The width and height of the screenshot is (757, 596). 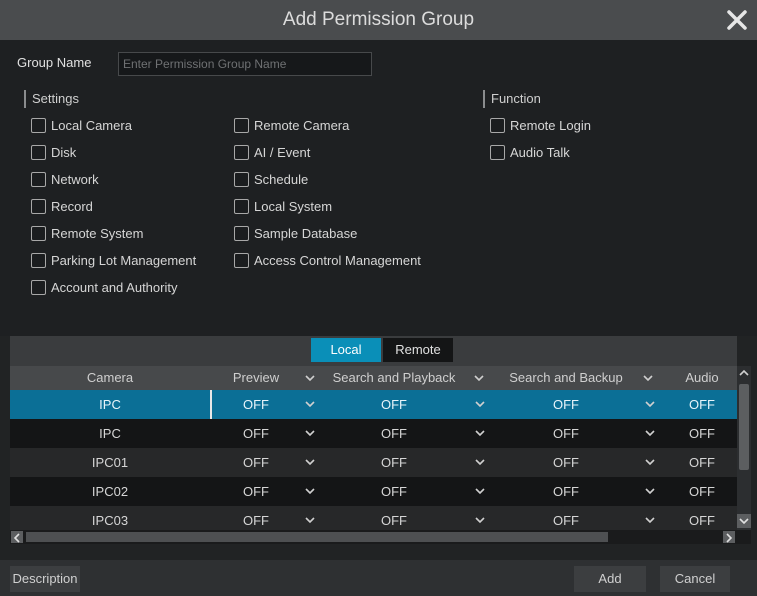 What do you see at coordinates (295, 233) in the screenshot?
I see `checkbox-sample-database: Sample Database` at bounding box center [295, 233].